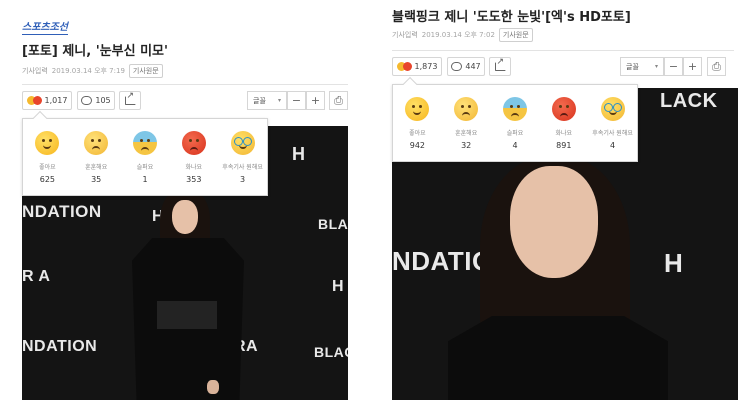  I want to click on reaction-want-followup: 후속기사 원해요 4, so click(613, 123).